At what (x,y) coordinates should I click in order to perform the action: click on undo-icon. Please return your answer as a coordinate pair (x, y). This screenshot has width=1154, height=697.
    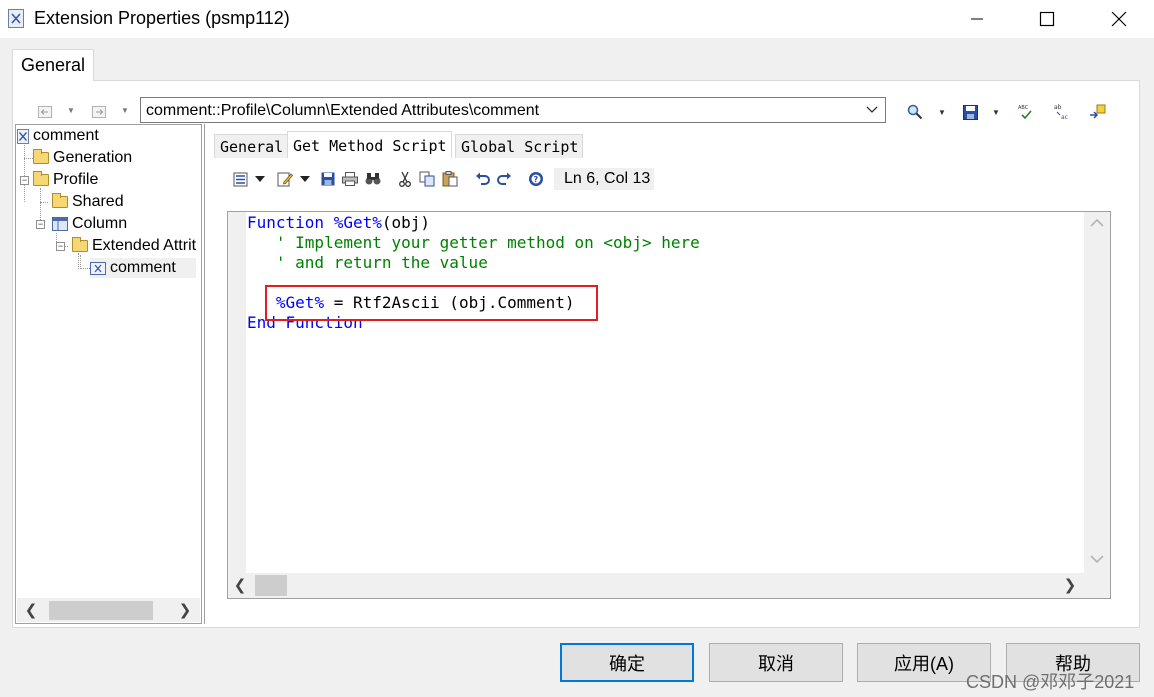
    Looking at the image, I should click on (482, 179).